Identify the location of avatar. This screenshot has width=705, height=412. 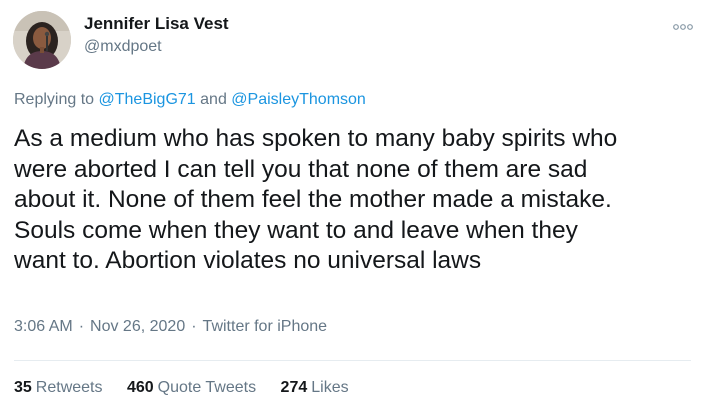
(42, 40).